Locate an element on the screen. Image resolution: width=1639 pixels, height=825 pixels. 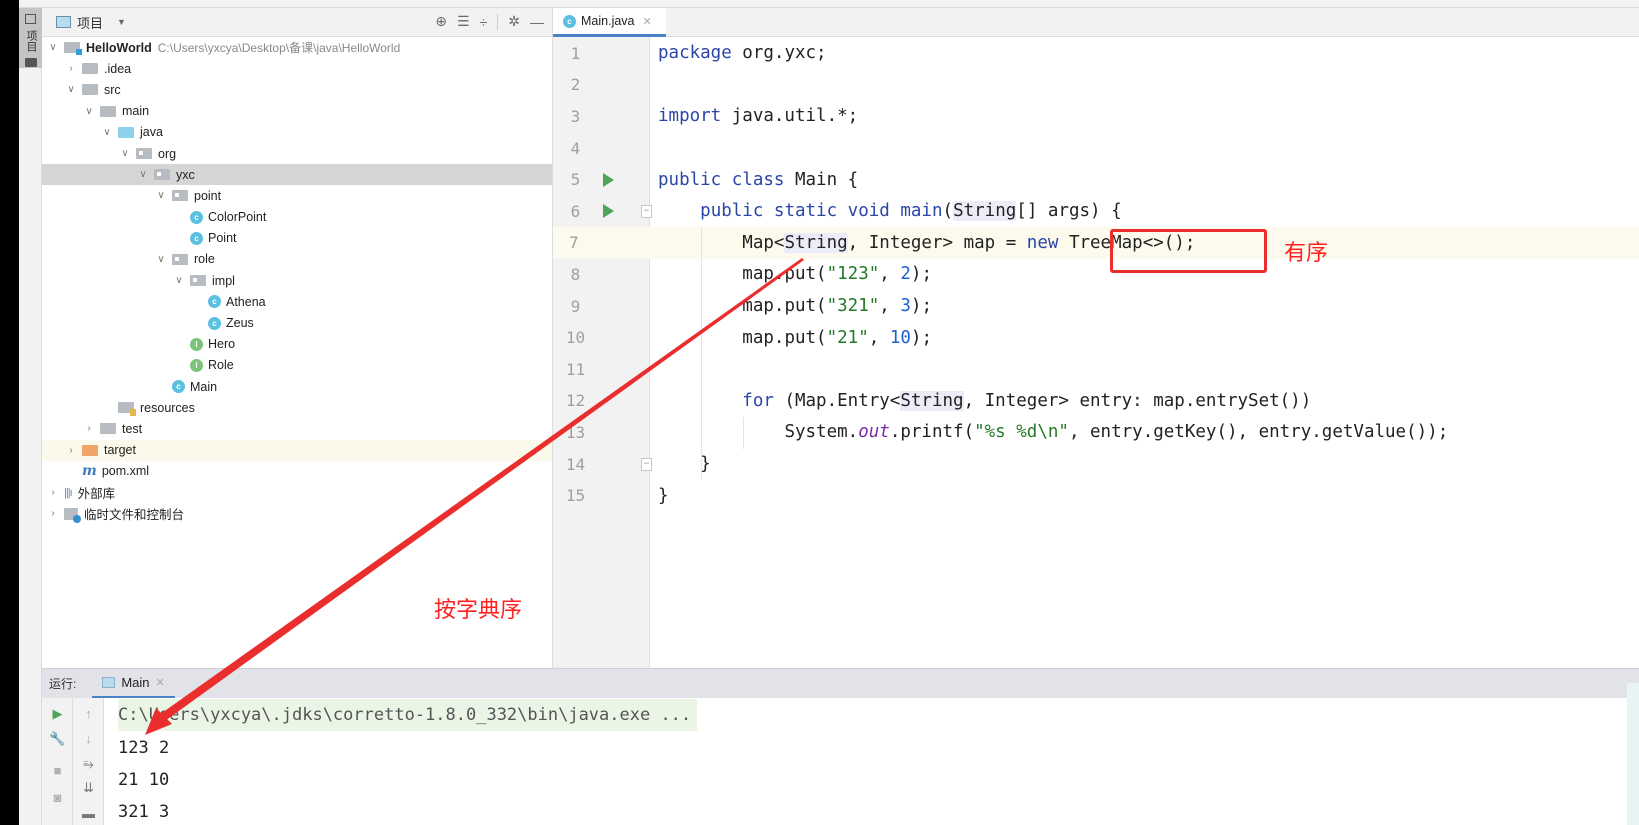
treemap-highlight-box is located at coordinates (1188, 251).